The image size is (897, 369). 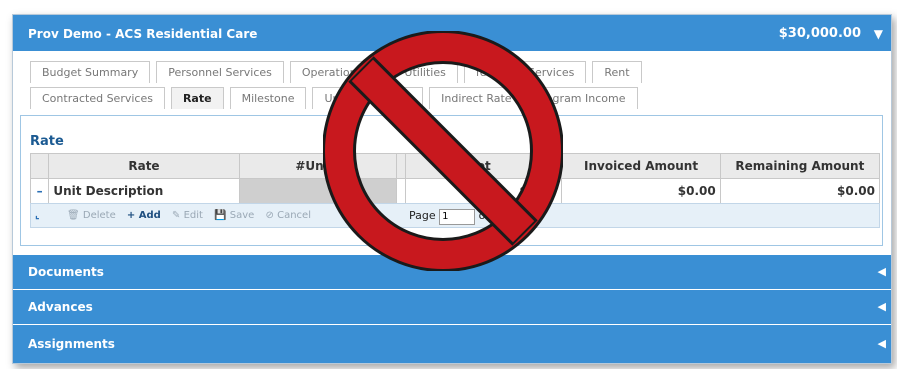 I want to click on tab-personnel-services: Personnel Services, so click(x=220, y=72).